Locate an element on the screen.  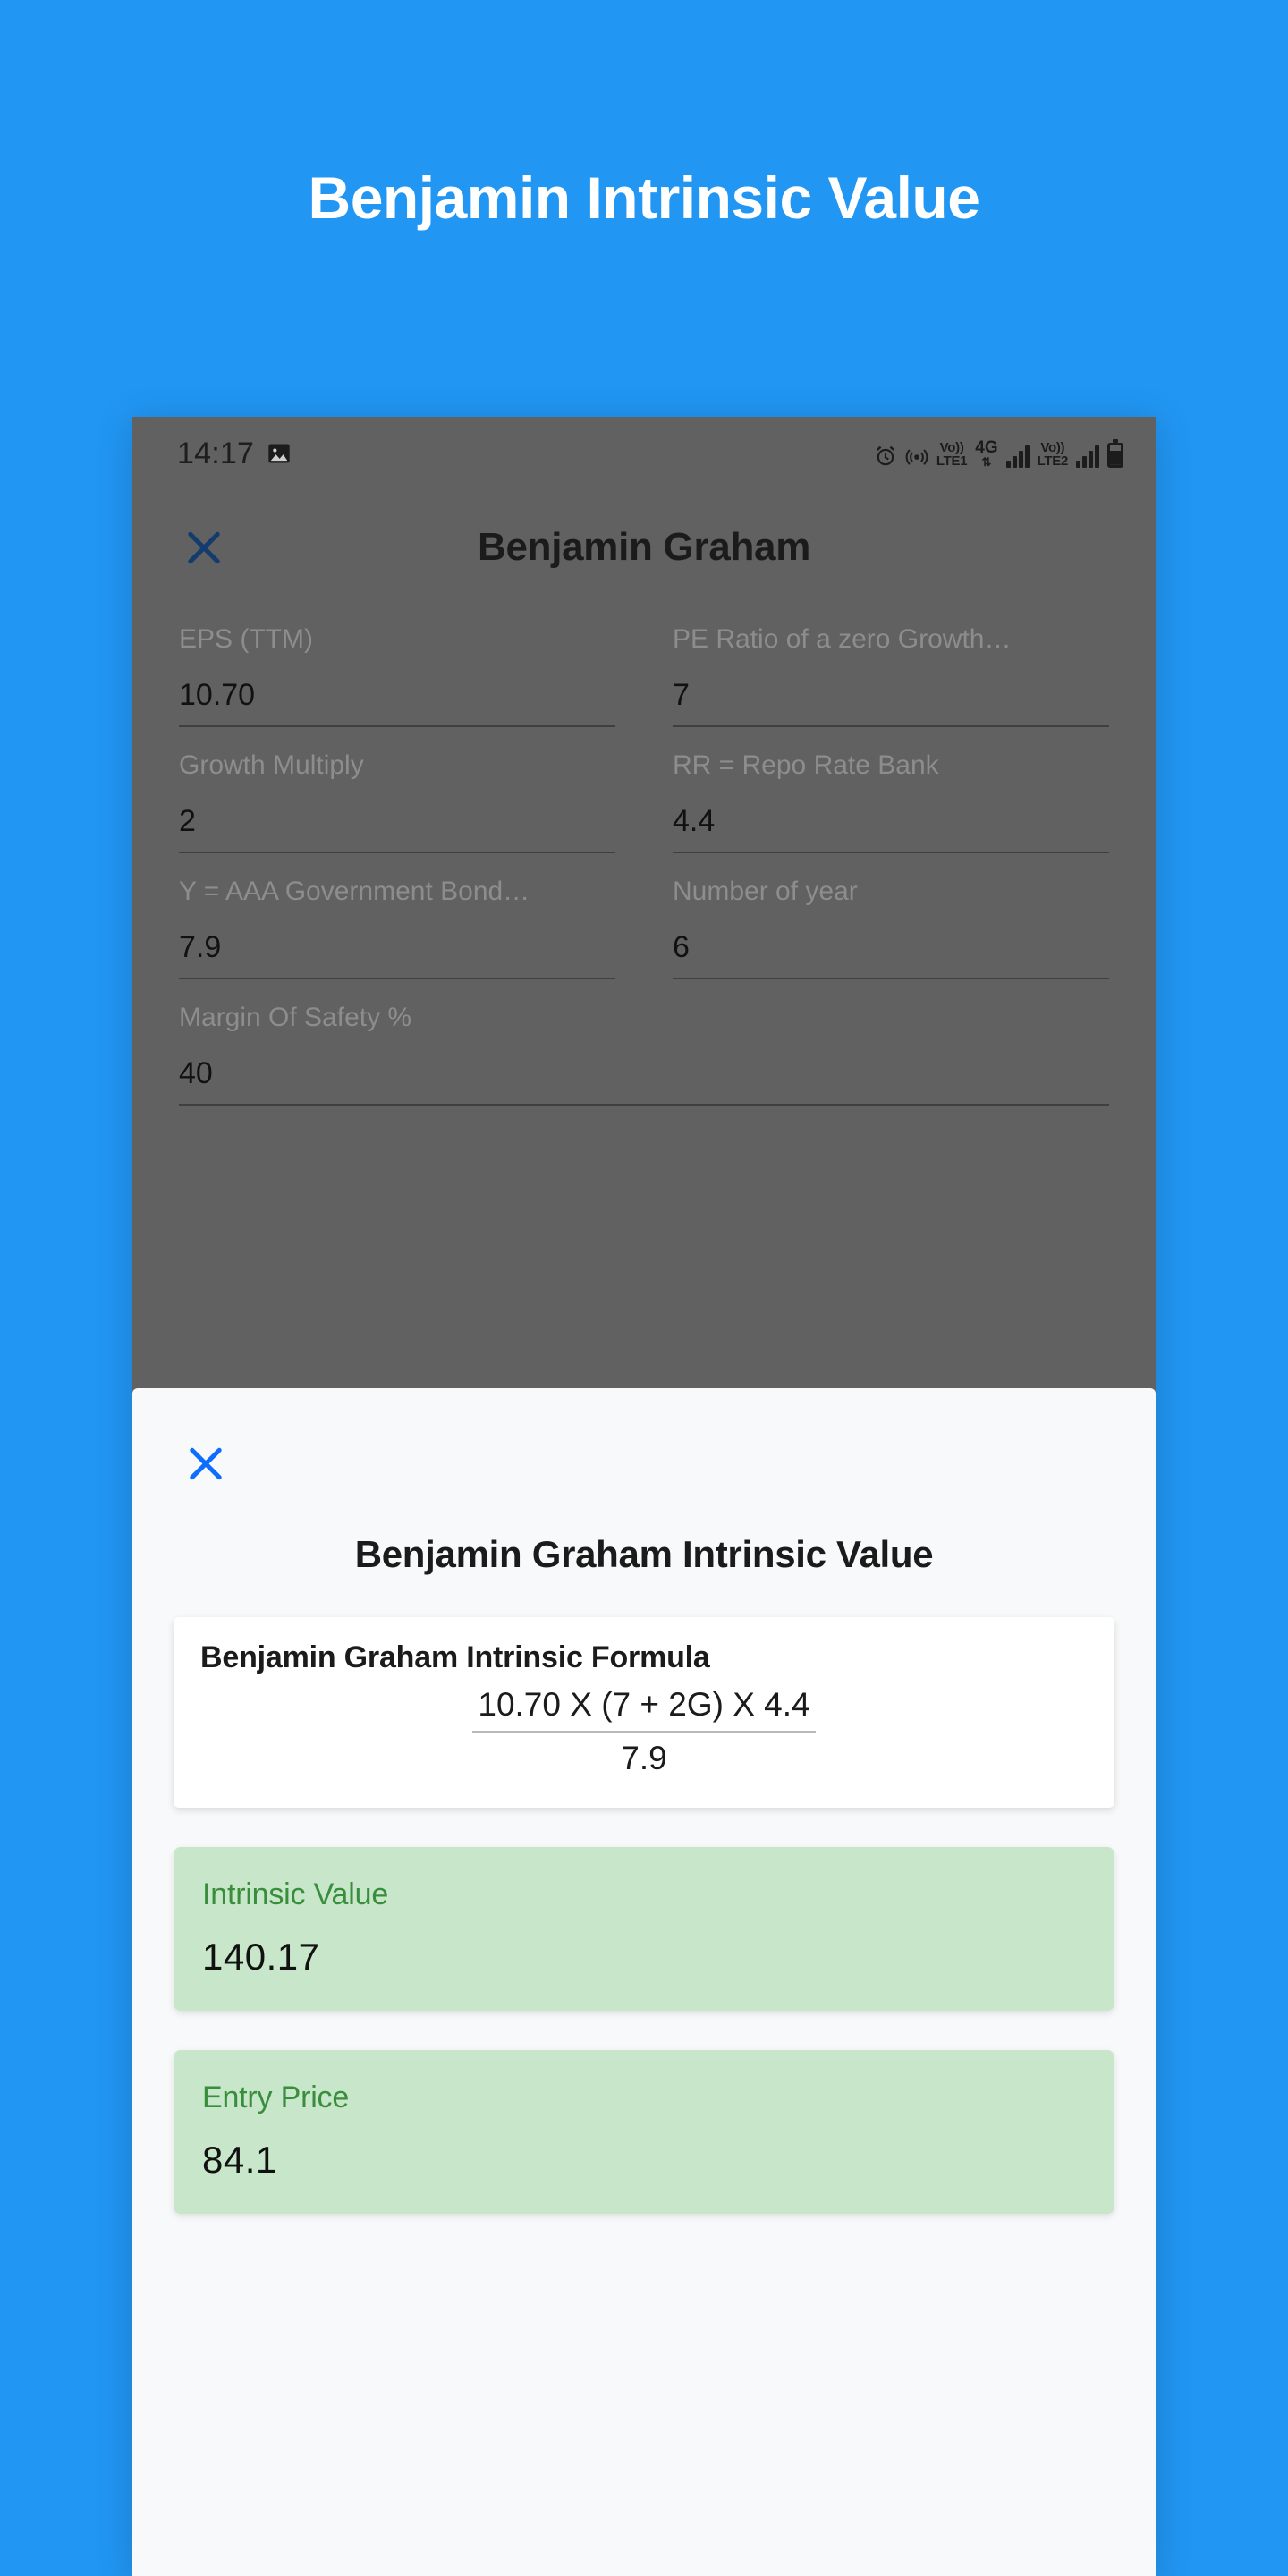
app-bar-title: Benjamin Graham is located at coordinates (644, 547).